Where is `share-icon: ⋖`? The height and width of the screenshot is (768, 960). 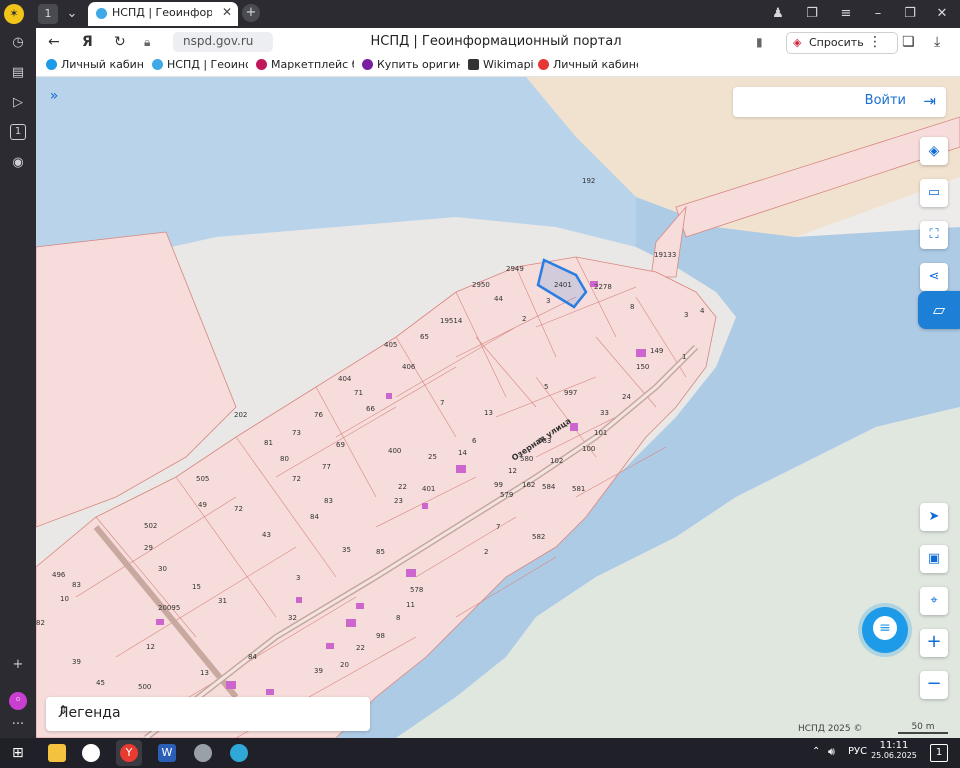
share-icon: ⋖ is located at coordinates (934, 277).